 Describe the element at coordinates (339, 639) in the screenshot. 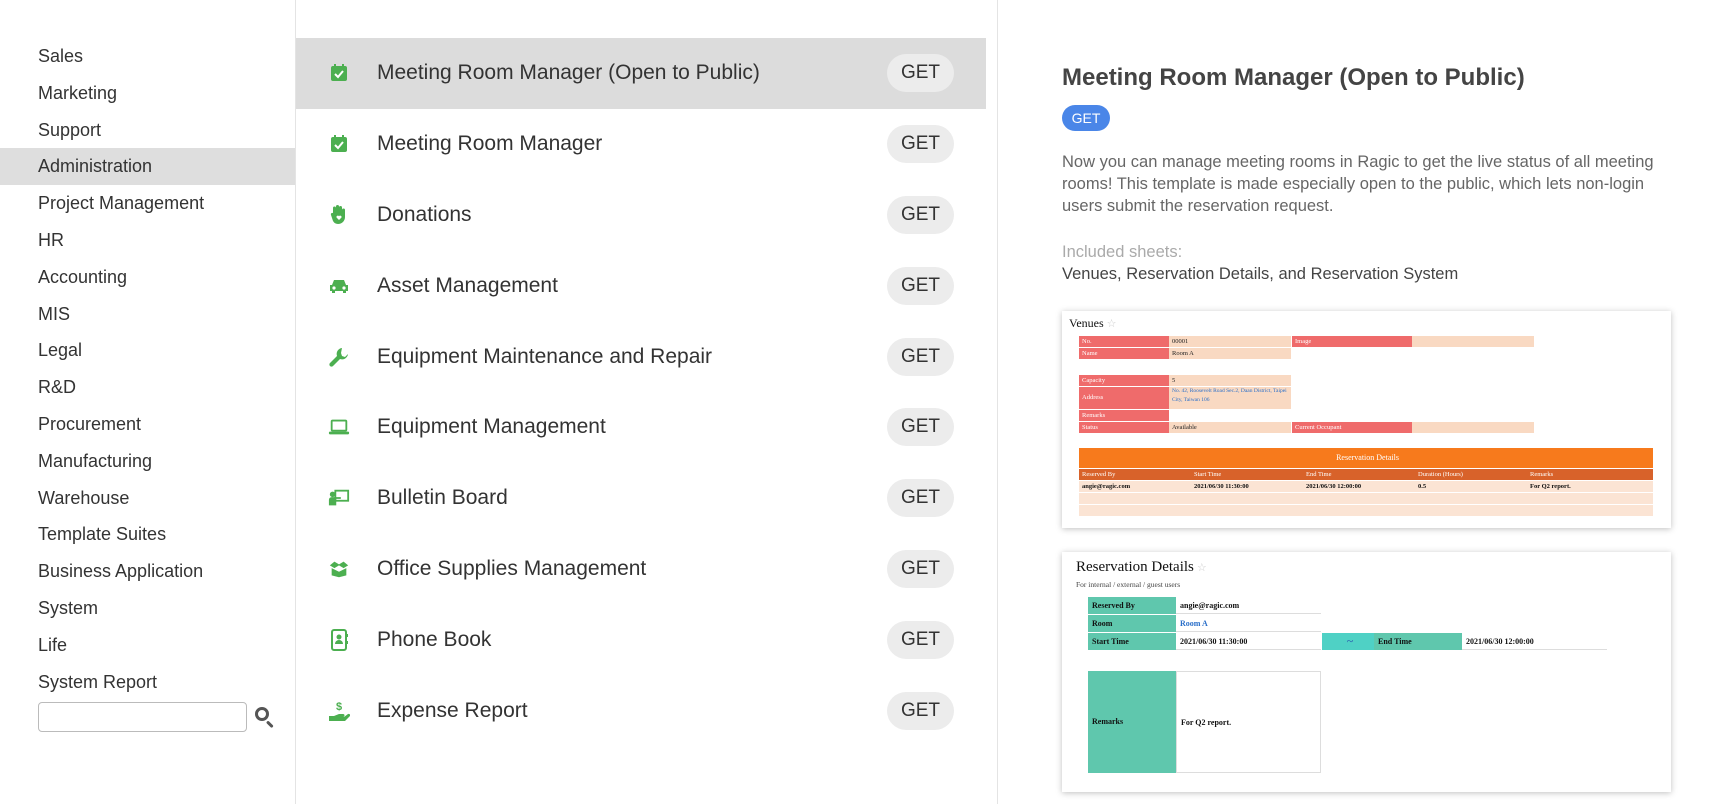

I see `address-book-icon` at that location.